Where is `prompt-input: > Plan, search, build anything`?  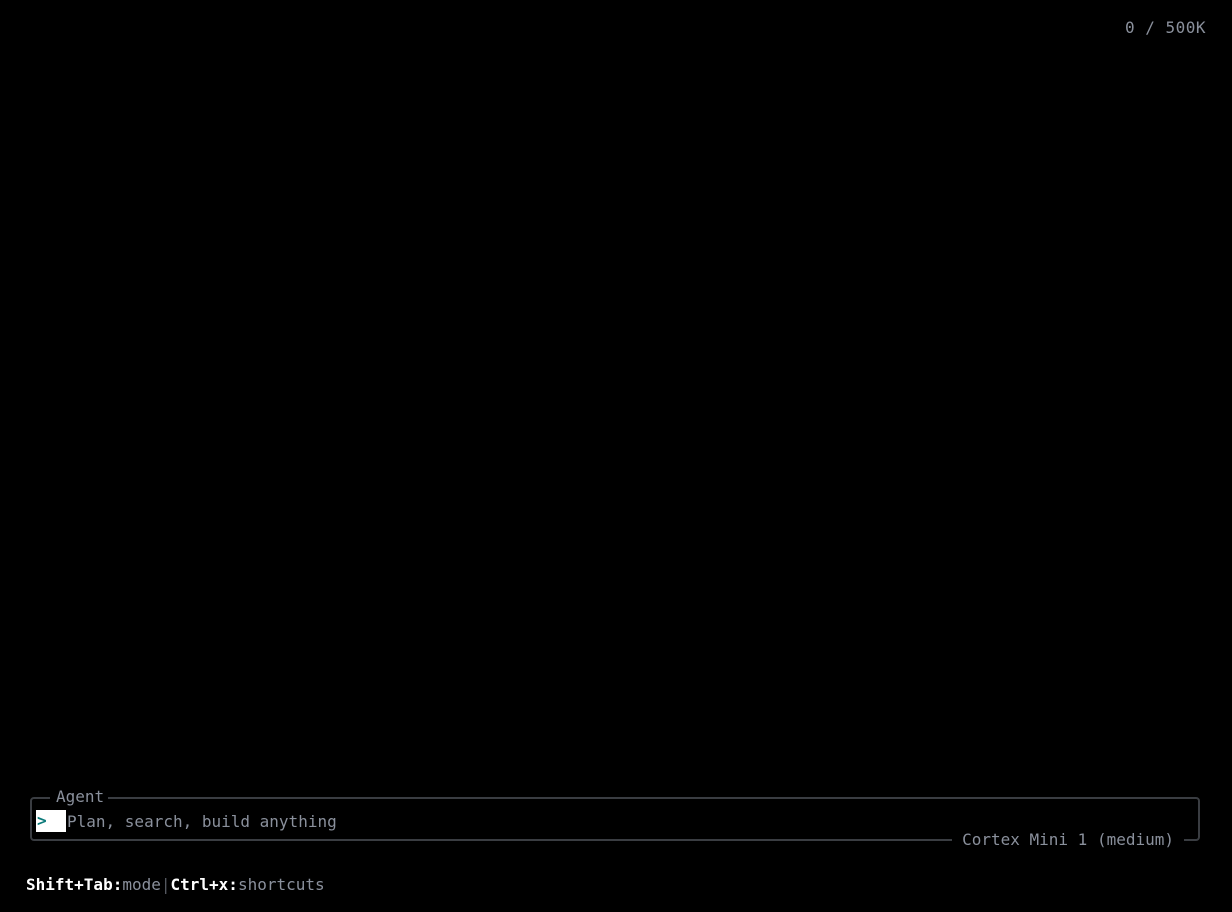
prompt-input: > Plan, search, build anything is located at coordinates (186, 821).